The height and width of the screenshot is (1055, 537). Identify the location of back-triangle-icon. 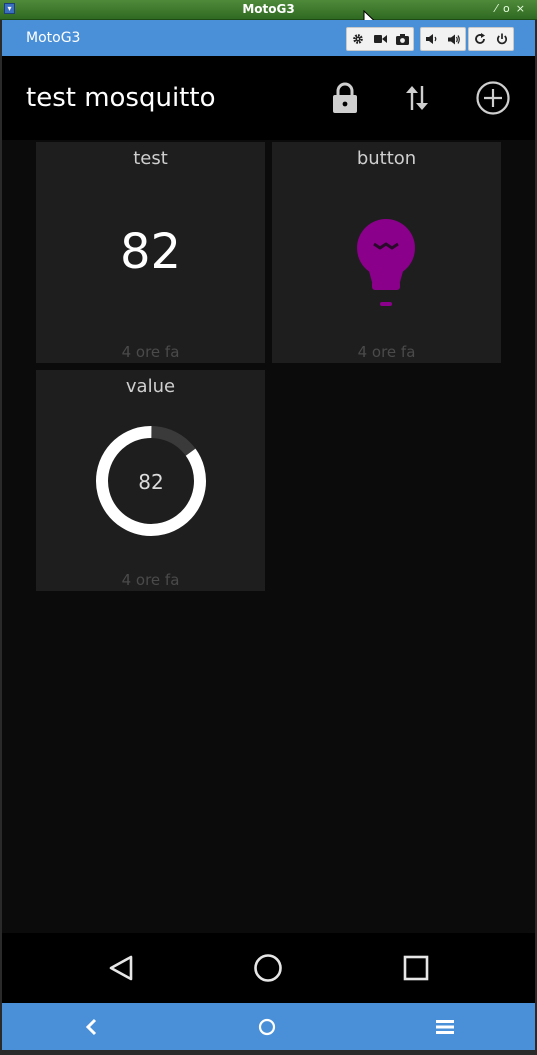
(121, 968).